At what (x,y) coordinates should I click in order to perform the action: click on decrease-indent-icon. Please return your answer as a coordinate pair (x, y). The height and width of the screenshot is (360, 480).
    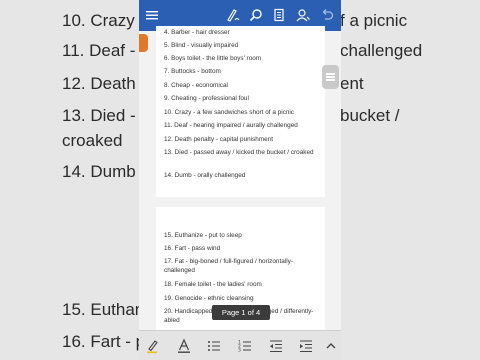
    Looking at the image, I should click on (276, 346).